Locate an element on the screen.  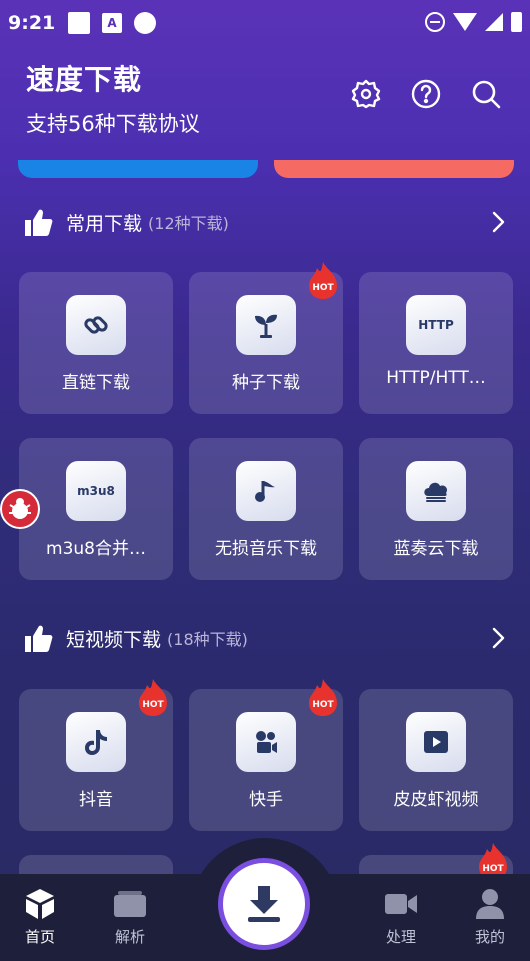
section-header-short-video: 短视频下载 (18种下载) is located at coordinates (267, 638).